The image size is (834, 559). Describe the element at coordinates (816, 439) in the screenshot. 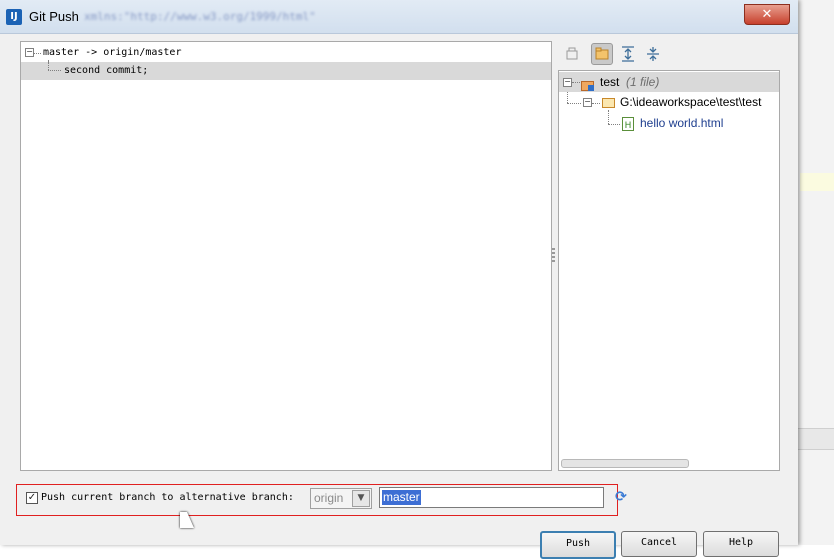

I see `background-bar` at that location.